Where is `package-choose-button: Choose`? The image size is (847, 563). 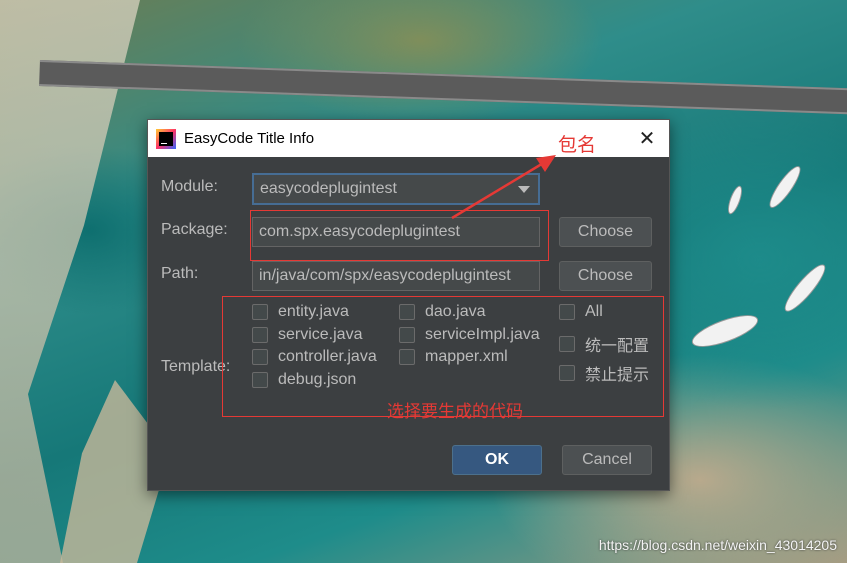 package-choose-button: Choose is located at coordinates (605, 232).